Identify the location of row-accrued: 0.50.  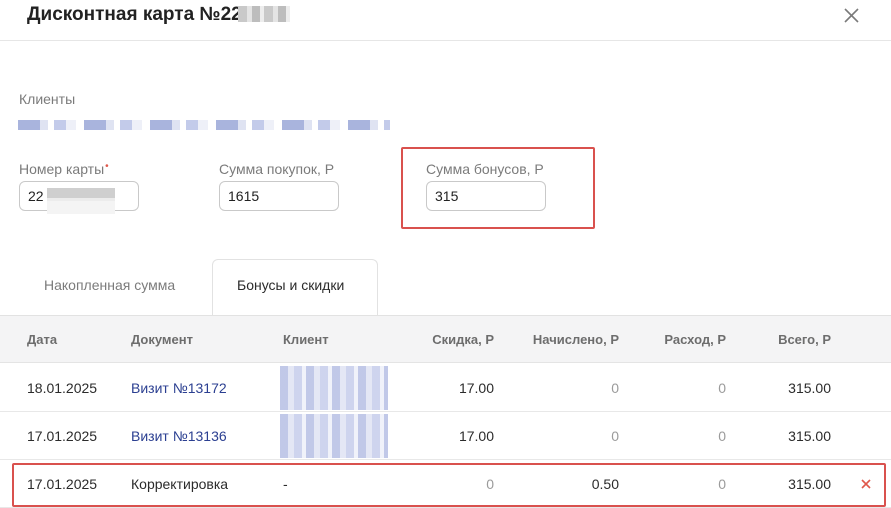
(605, 484).